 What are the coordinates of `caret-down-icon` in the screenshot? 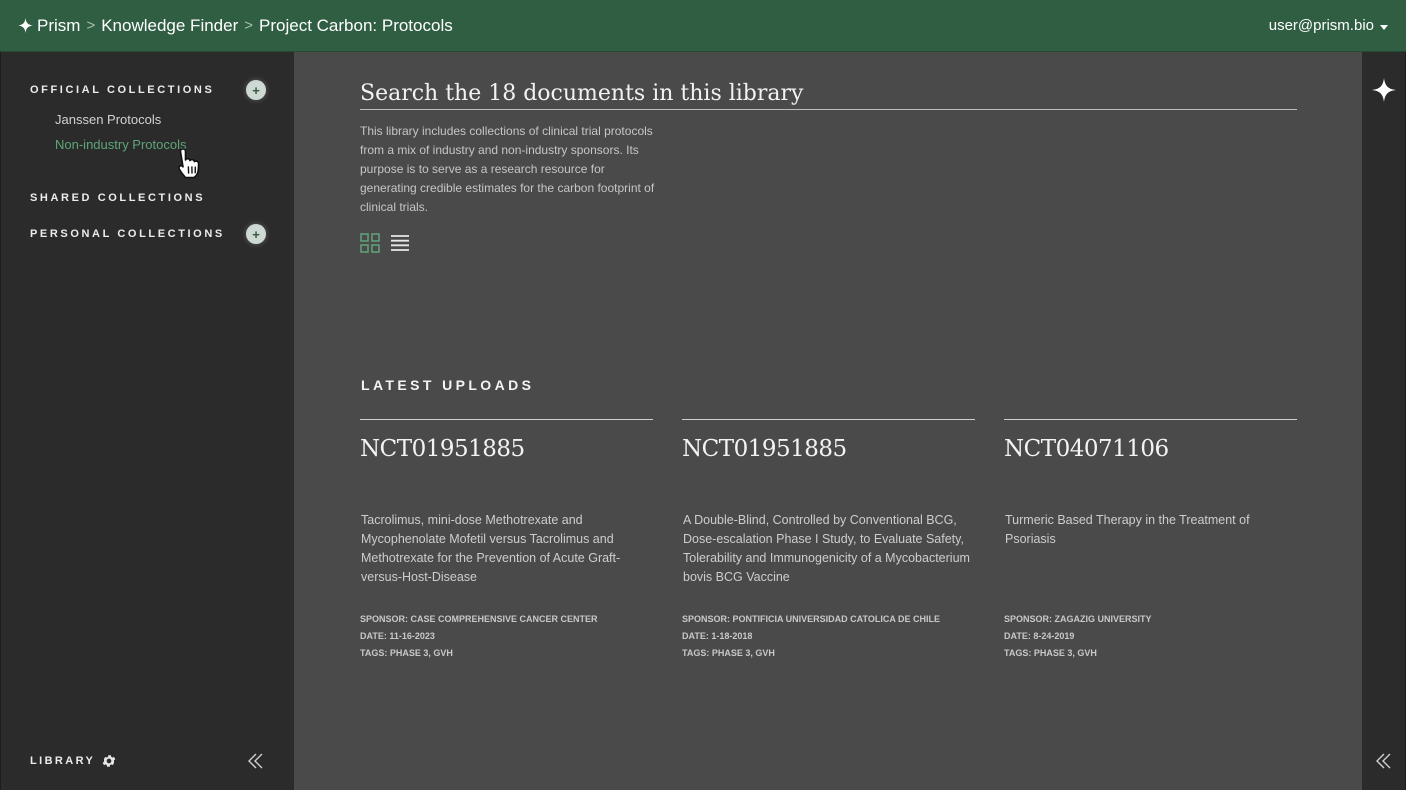 It's located at (1384, 27).